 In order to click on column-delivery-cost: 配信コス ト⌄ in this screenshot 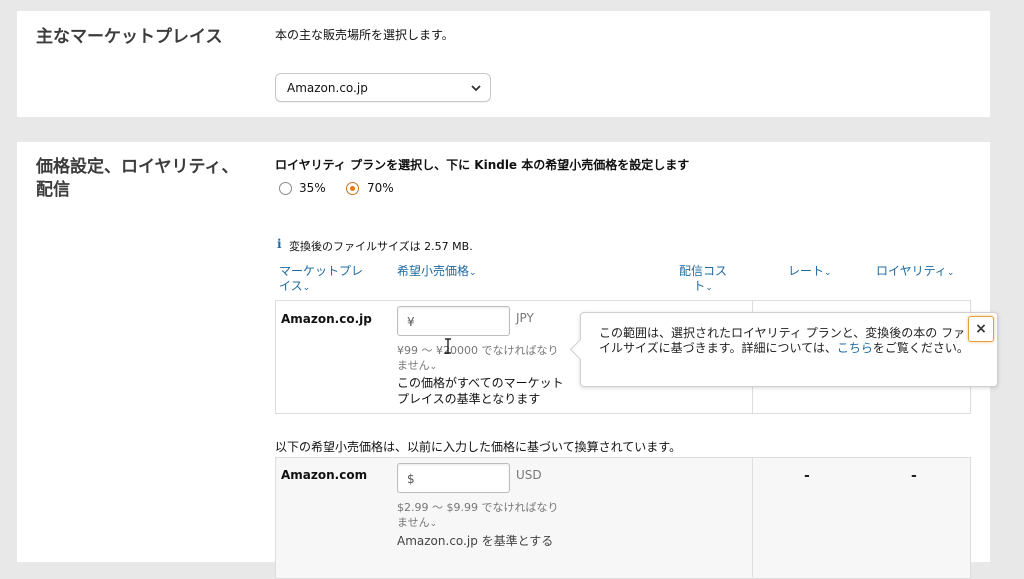, I will do `click(703, 280)`.